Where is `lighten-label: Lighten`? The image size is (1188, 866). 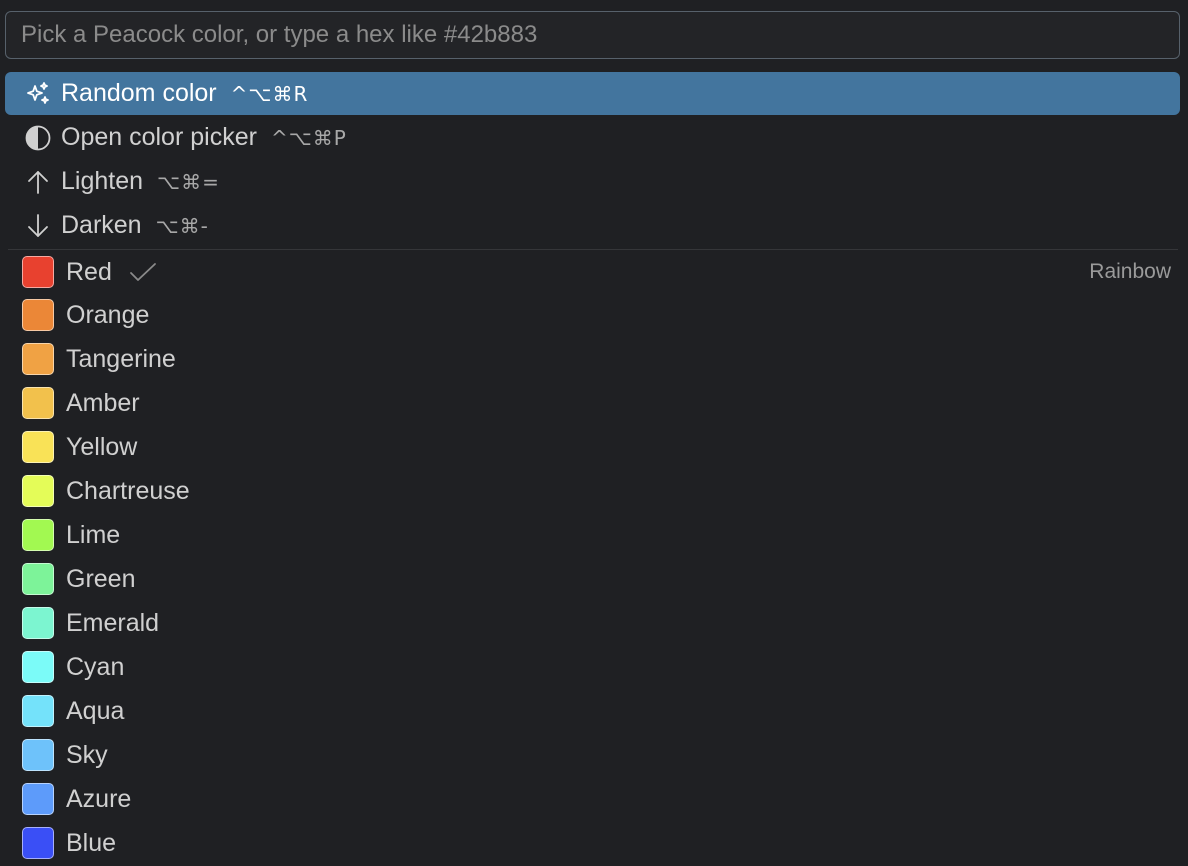 lighten-label: Lighten is located at coordinates (102, 181).